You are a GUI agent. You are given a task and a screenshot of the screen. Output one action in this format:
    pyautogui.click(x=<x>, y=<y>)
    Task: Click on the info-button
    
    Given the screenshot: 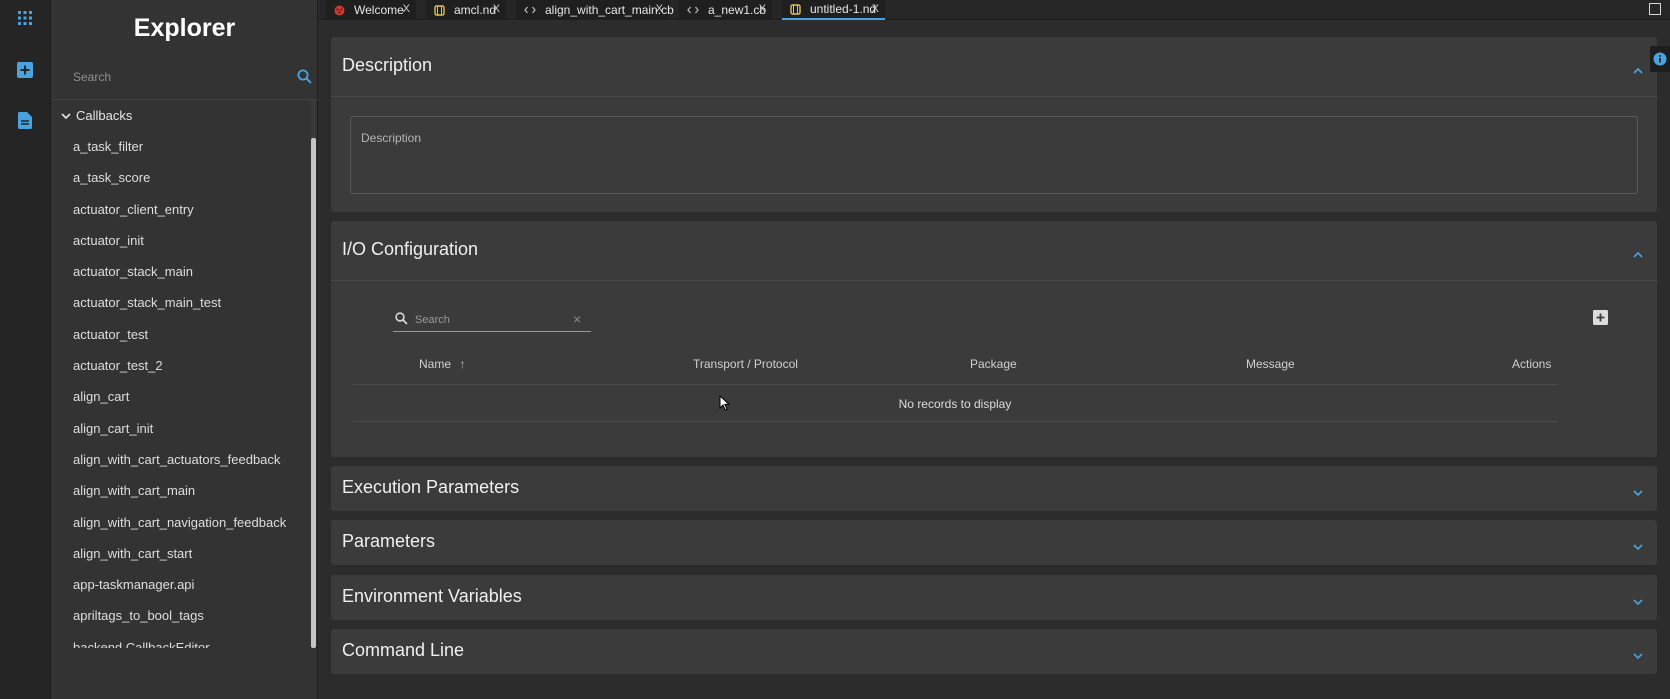 What is the action you would take?
    pyautogui.click(x=1660, y=59)
    